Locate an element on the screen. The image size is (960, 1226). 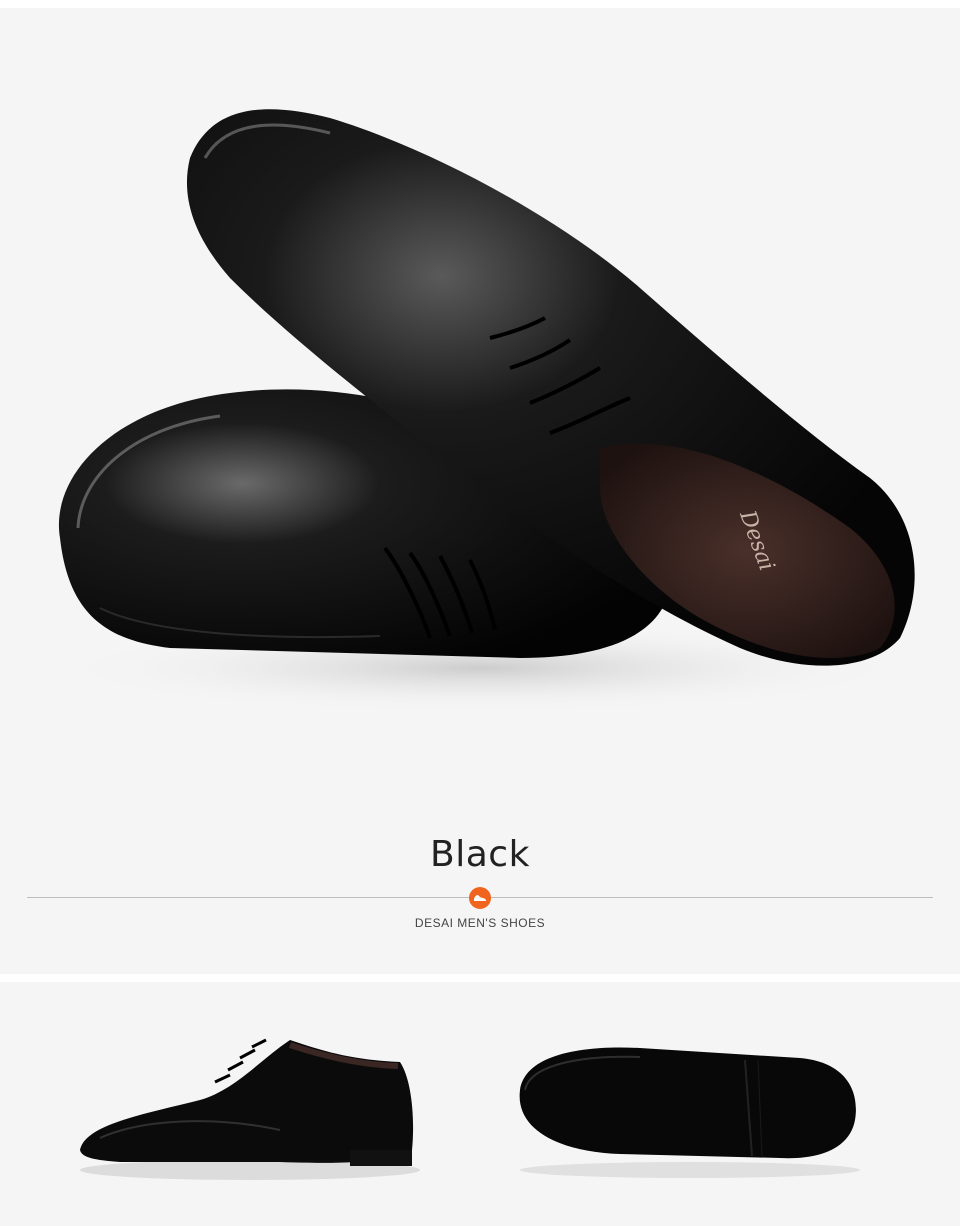
shoe-icon is located at coordinates (480, 898).